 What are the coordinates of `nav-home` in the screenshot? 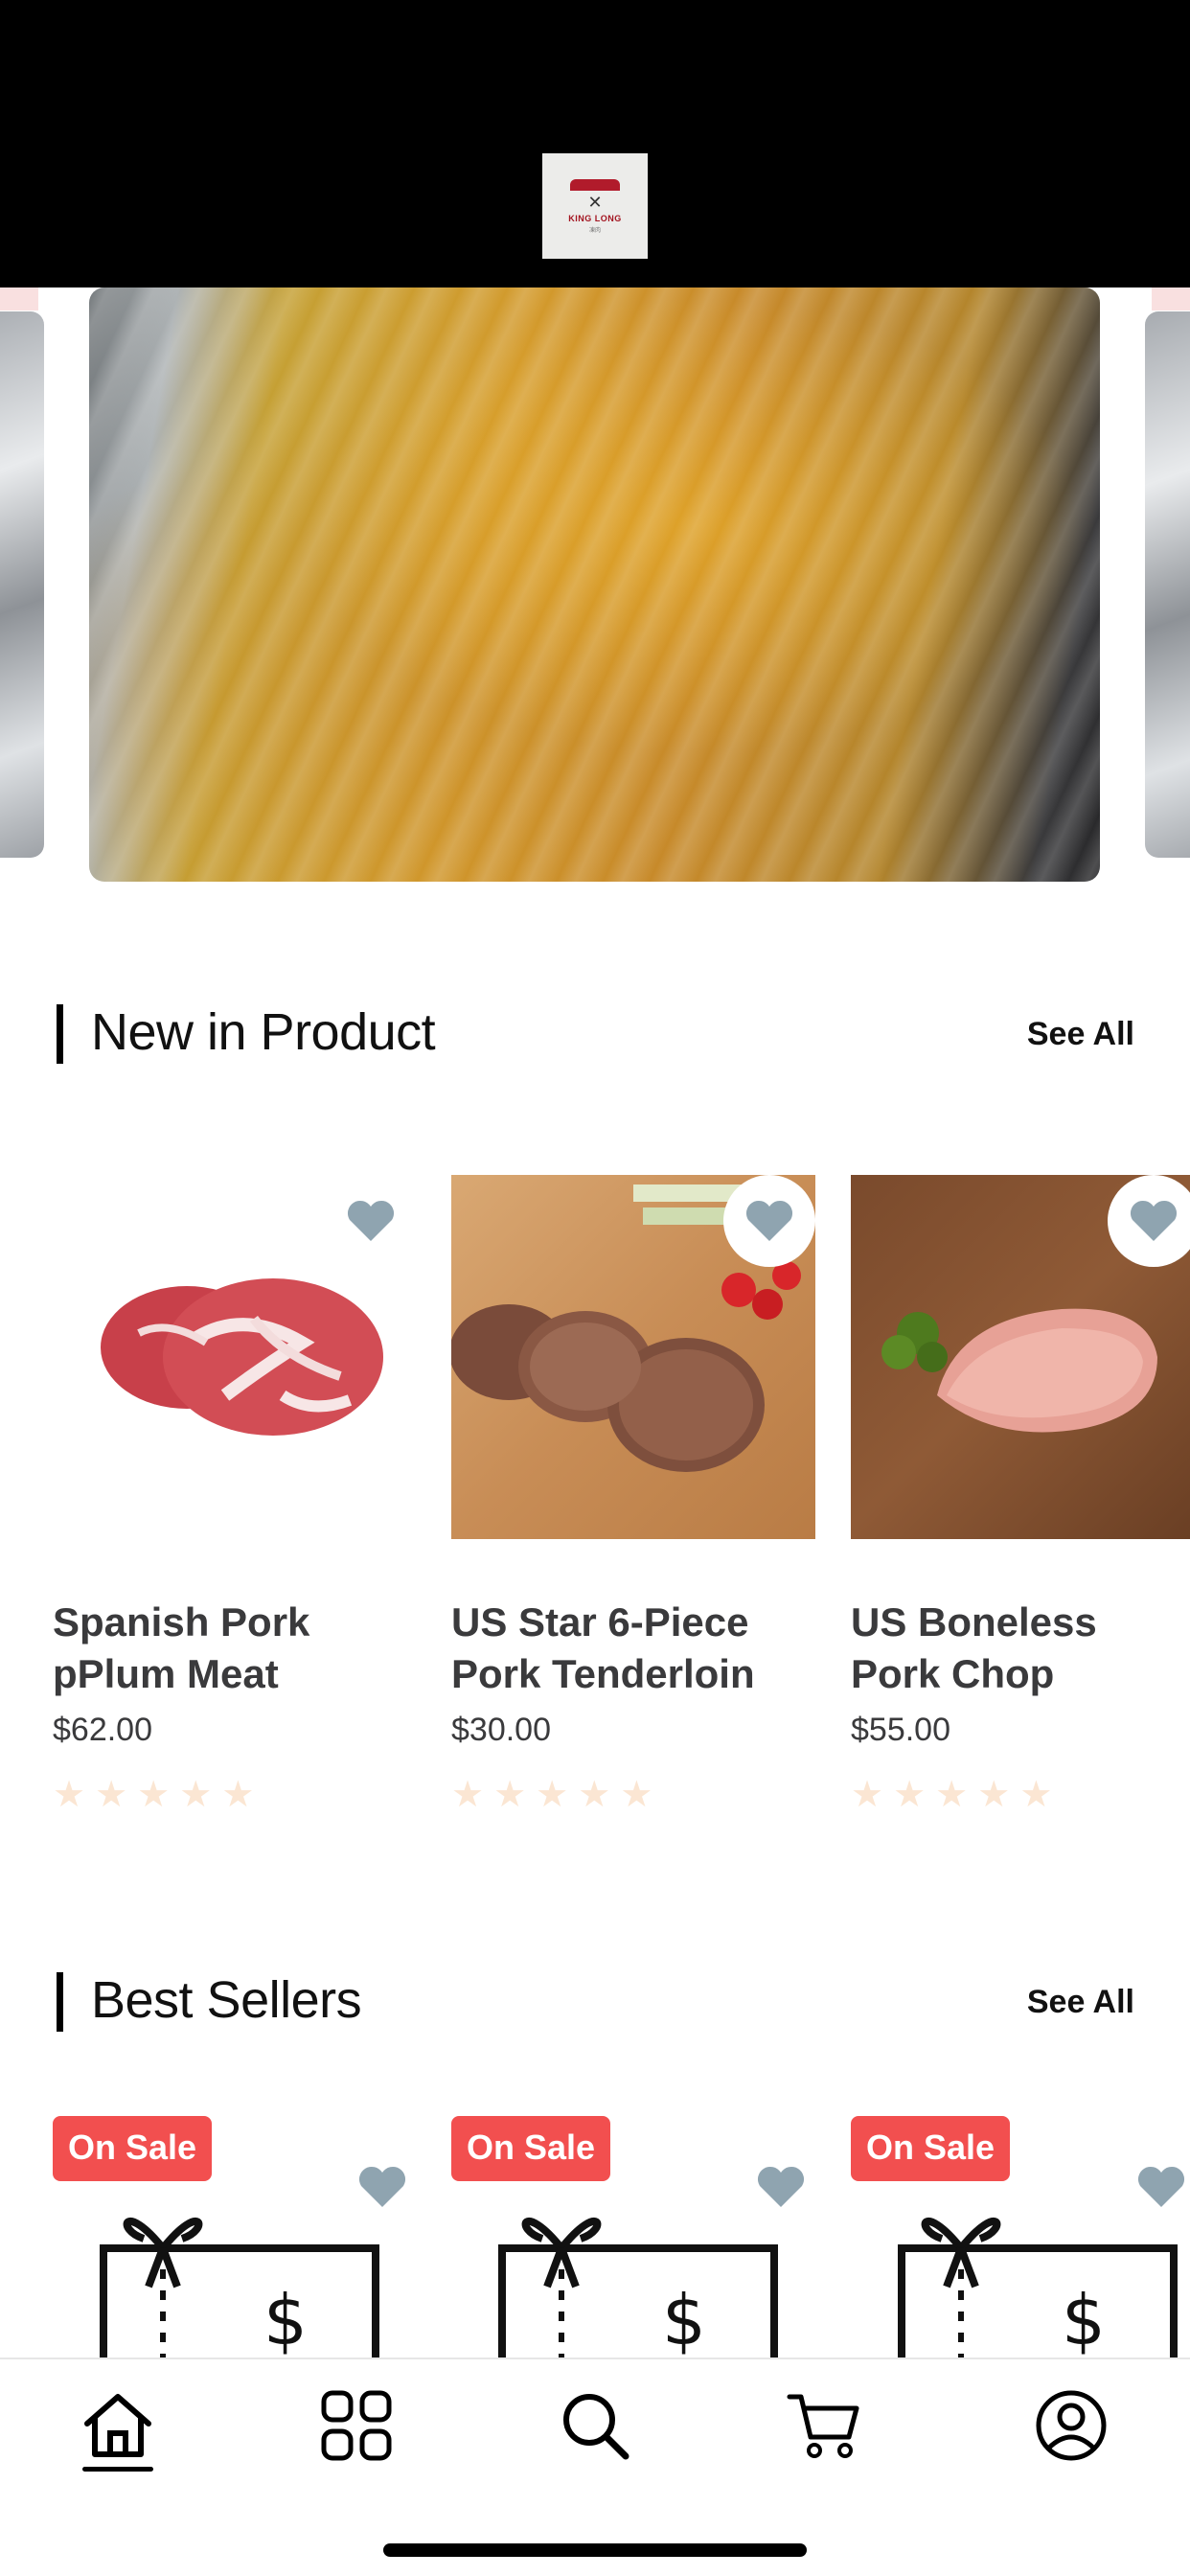 It's located at (118, 2425).